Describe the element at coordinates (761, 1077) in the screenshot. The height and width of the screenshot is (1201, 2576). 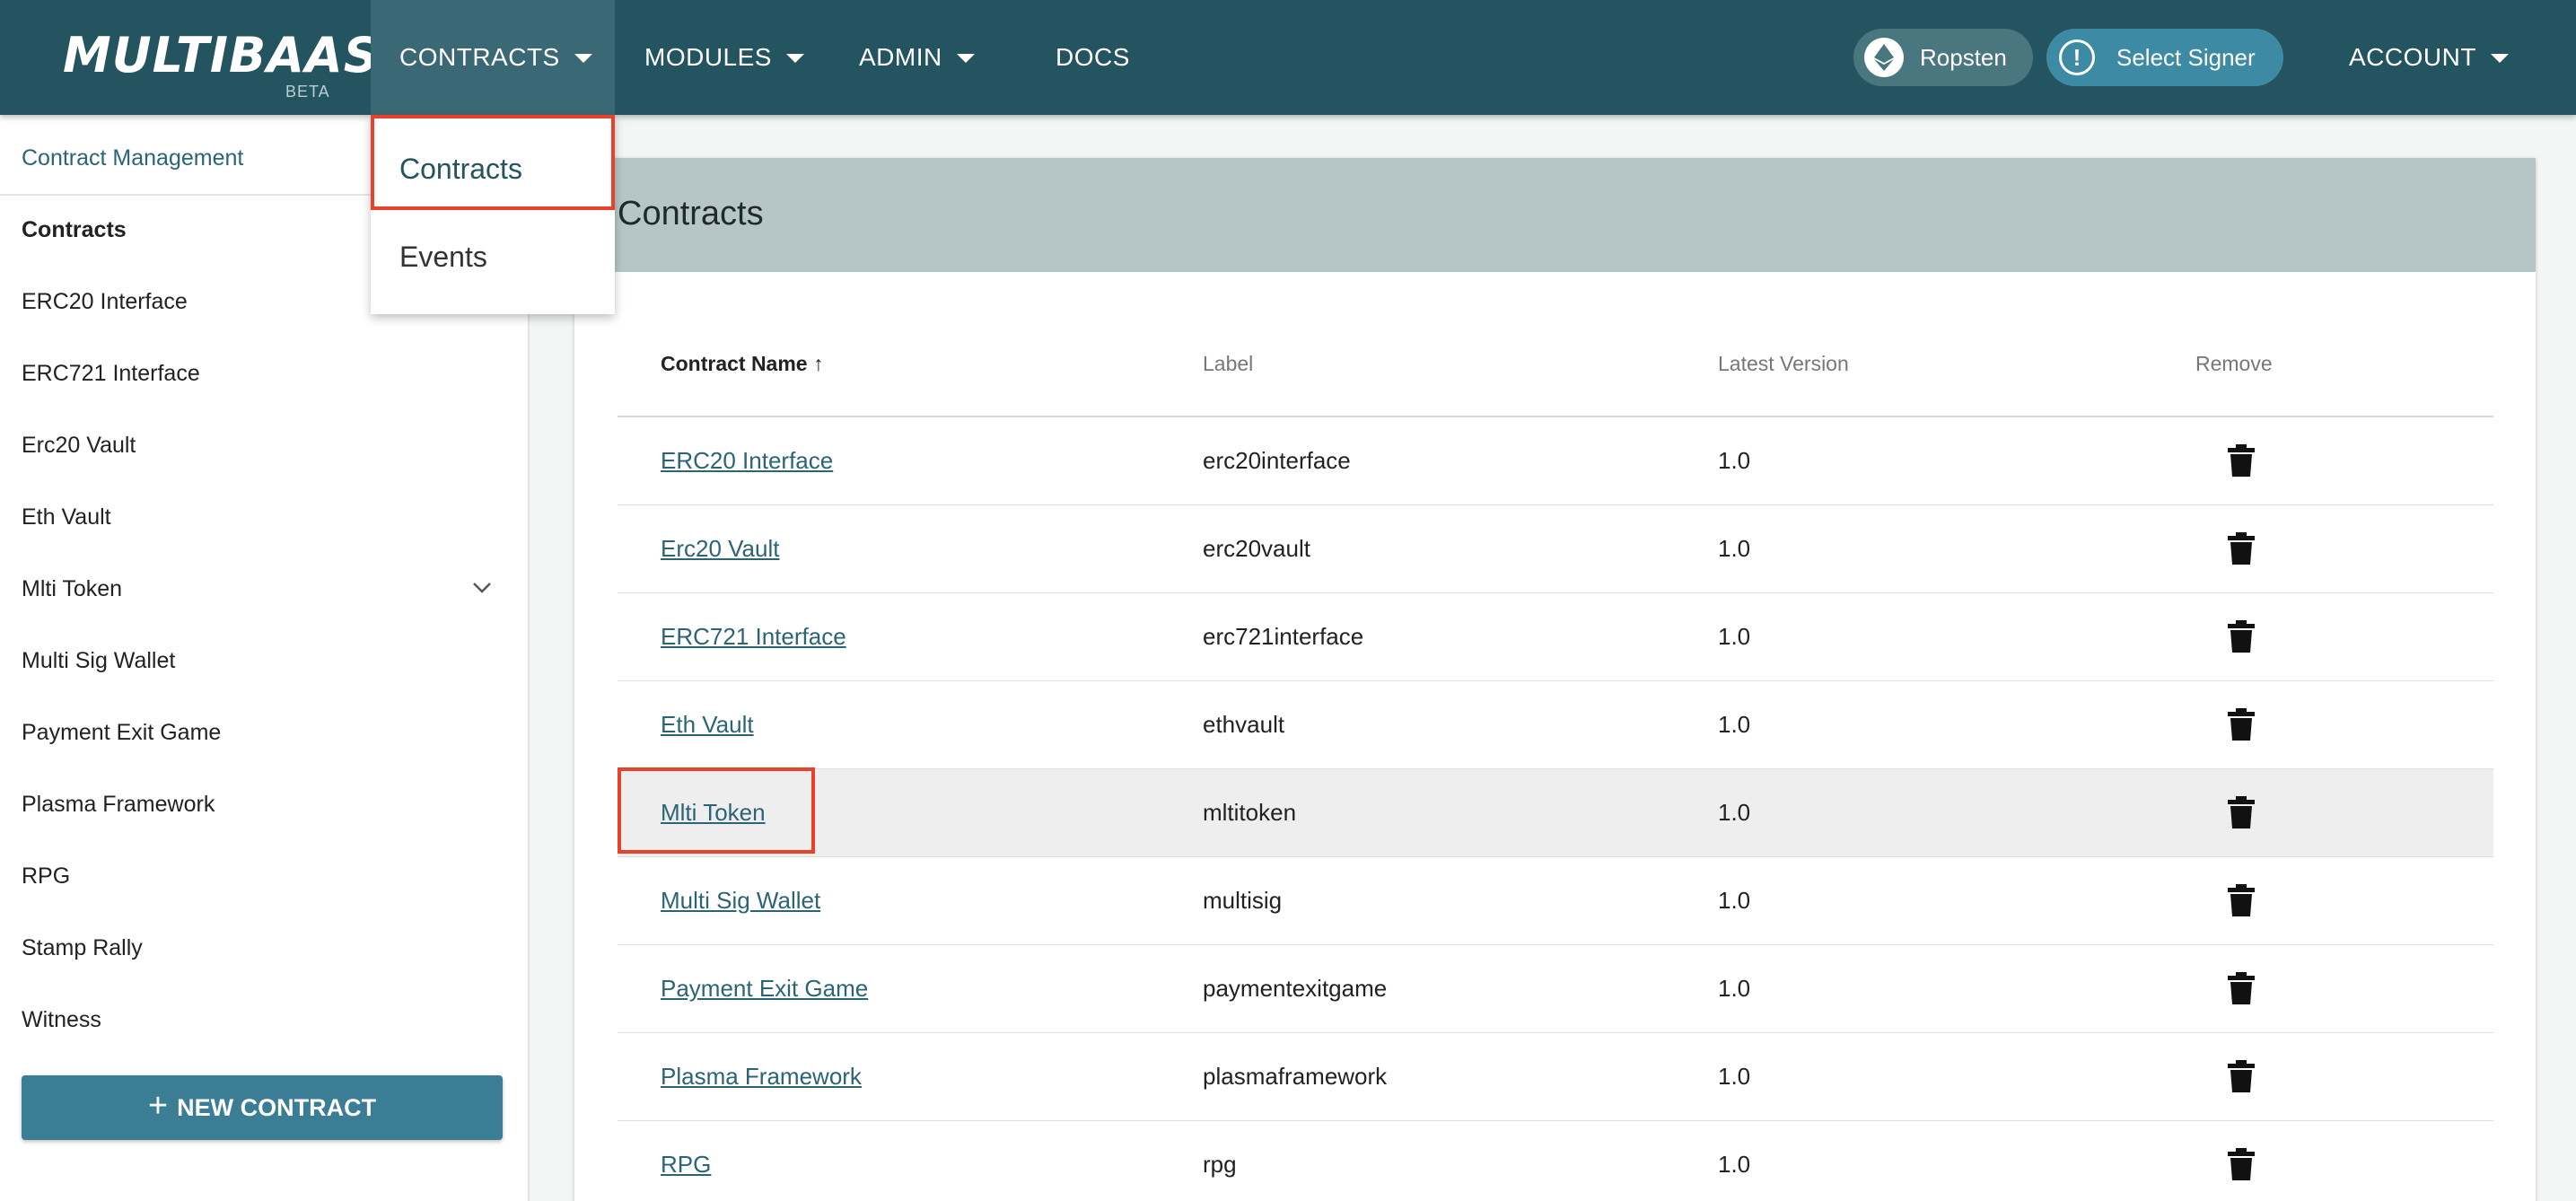
I see `contract-name-link: Plasma Framework` at that location.